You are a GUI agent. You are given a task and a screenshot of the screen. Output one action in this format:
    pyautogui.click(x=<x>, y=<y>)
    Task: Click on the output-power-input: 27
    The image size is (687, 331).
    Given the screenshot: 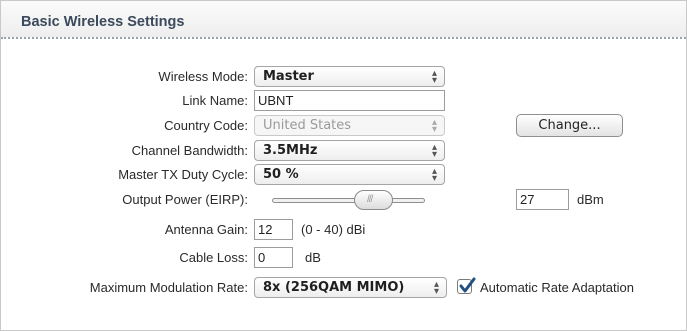 What is the action you would take?
    pyautogui.click(x=542, y=199)
    